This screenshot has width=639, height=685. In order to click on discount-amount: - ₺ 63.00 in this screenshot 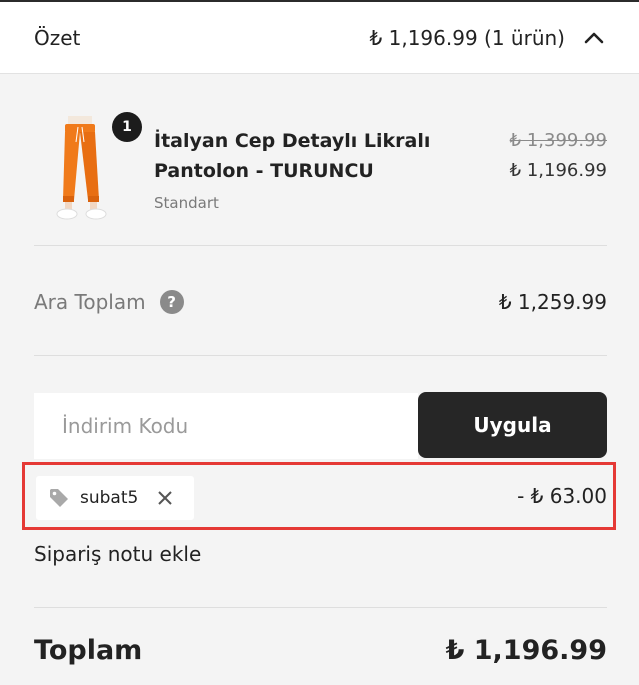, I will do `click(562, 496)`.